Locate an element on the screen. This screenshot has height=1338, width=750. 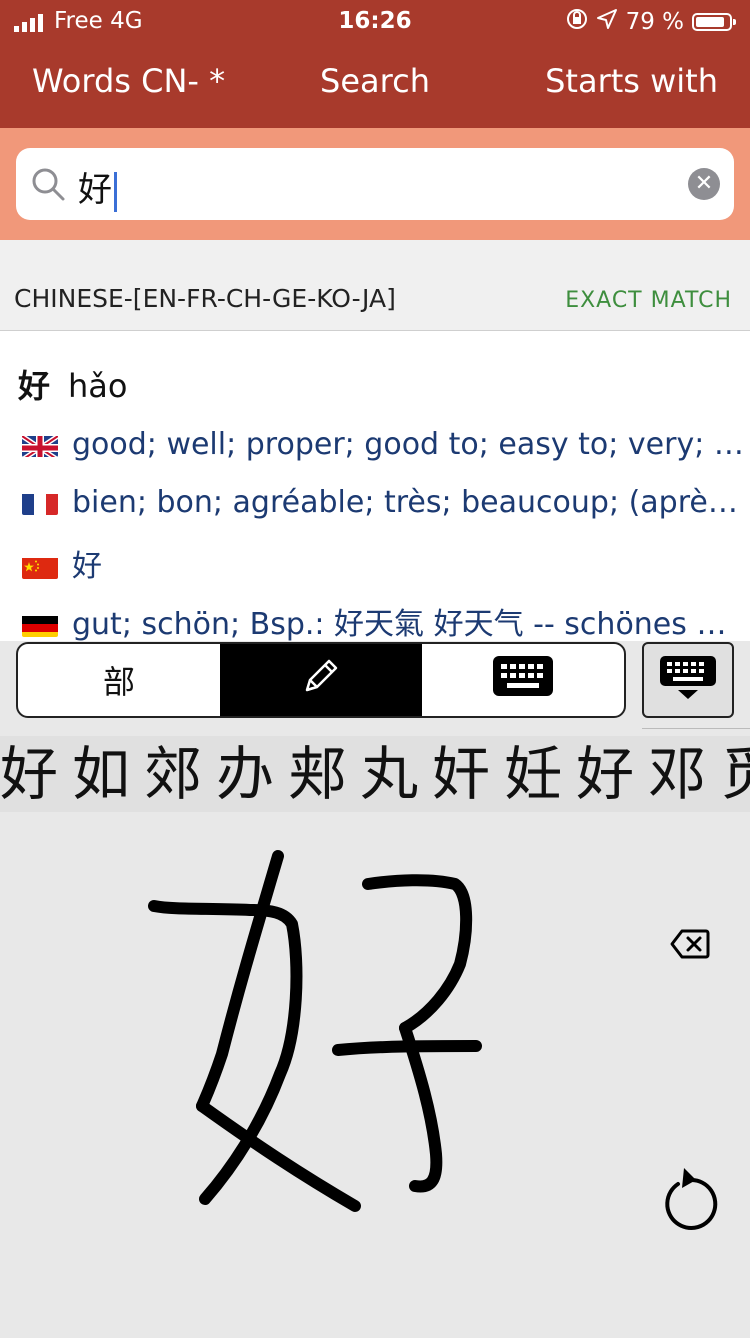
status-right: 79 % is located at coordinates (651, 22).